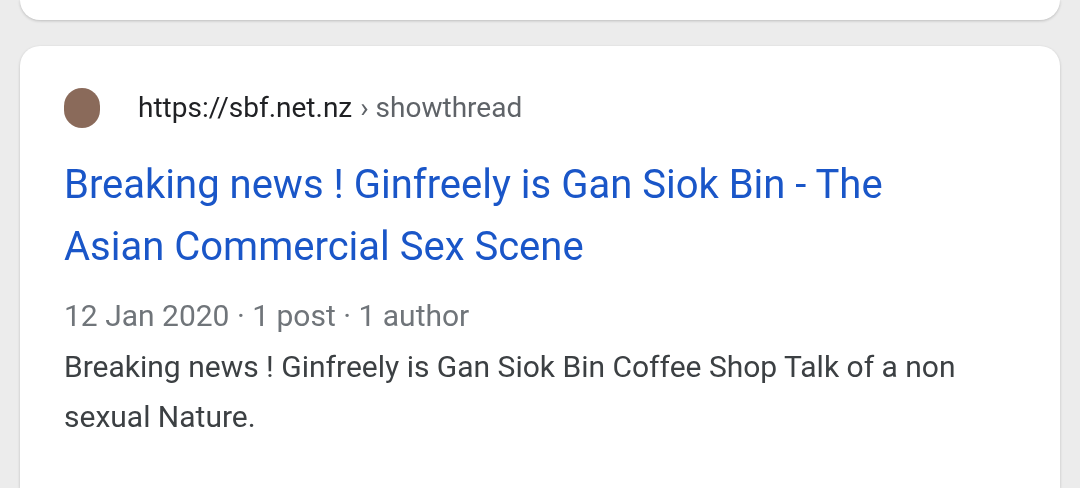  Describe the element at coordinates (82, 108) in the screenshot. I see `avatar-icon` at that location.